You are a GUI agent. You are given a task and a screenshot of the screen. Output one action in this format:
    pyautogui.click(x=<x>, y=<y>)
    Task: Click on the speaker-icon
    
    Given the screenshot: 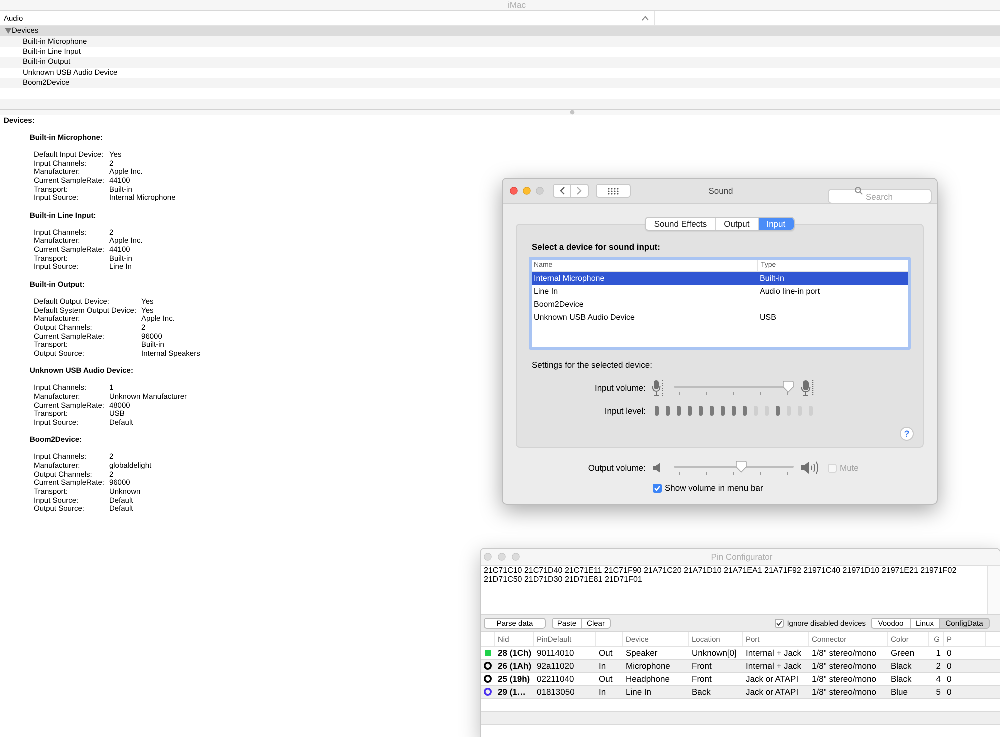 What is the action you would take?
    pyautogui.click(x=657, y=468)
    